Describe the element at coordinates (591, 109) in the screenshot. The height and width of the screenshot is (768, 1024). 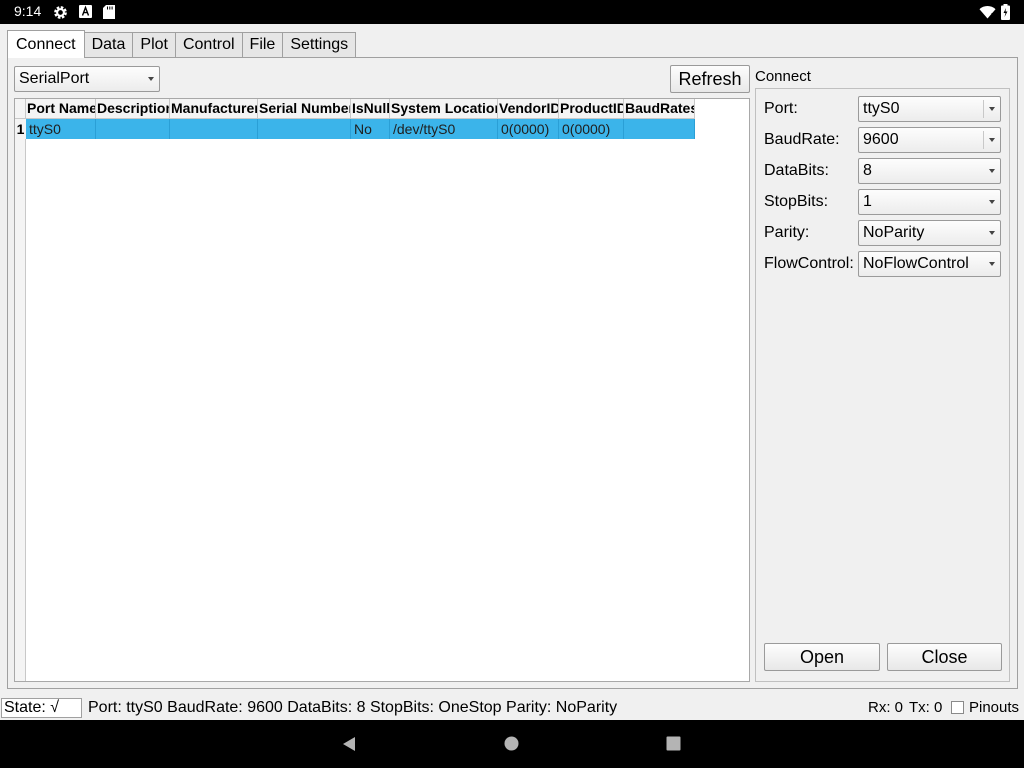
I see `column-header-productid: ProductID` at that location.